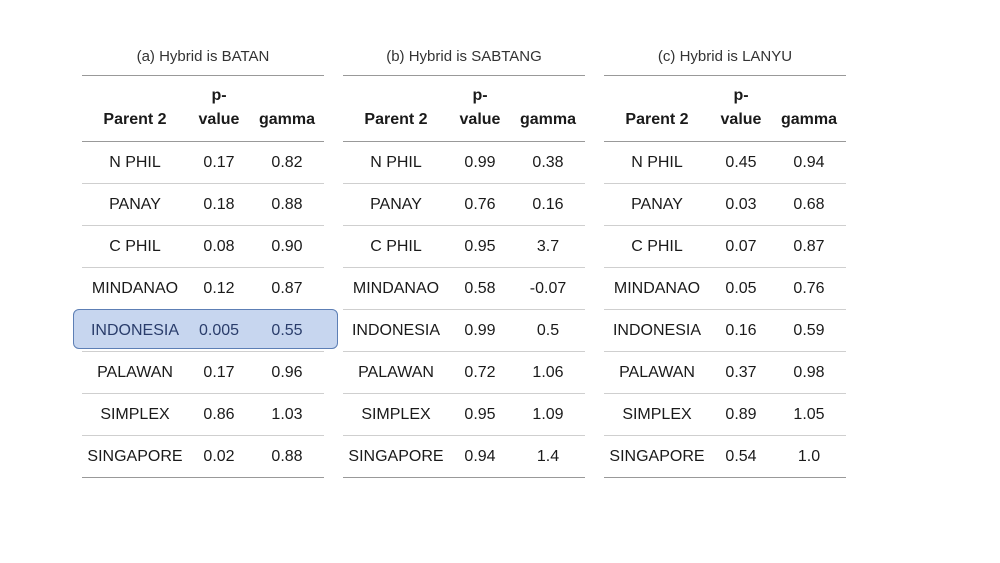 This screenshot has width=1000, height=563. I want to click on cell-gamma: 0.90, so click(287, 246).